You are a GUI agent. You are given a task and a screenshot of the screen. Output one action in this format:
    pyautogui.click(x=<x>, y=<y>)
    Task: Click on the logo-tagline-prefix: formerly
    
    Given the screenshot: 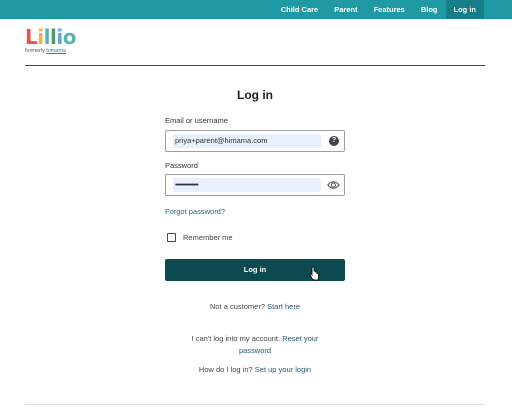 What is the action you would take?
    pyautogui.click(x=35, y=51)
    